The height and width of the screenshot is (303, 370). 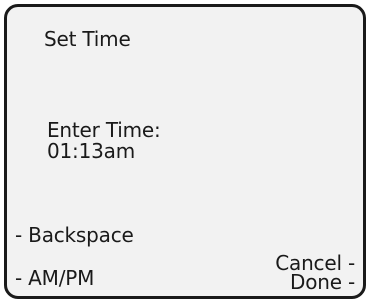 What do you see at coordinates (104, 130) in the screenshot?
I see `time-prompt-label: Enter Time:` at bounding box center [104, 130].